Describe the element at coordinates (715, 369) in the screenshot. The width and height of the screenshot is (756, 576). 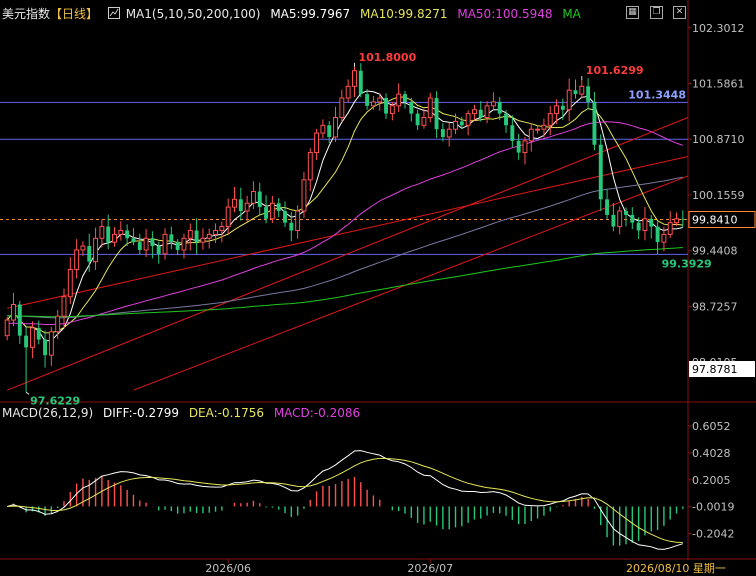
I see `cursor-price-label: 97.8781` at that location.